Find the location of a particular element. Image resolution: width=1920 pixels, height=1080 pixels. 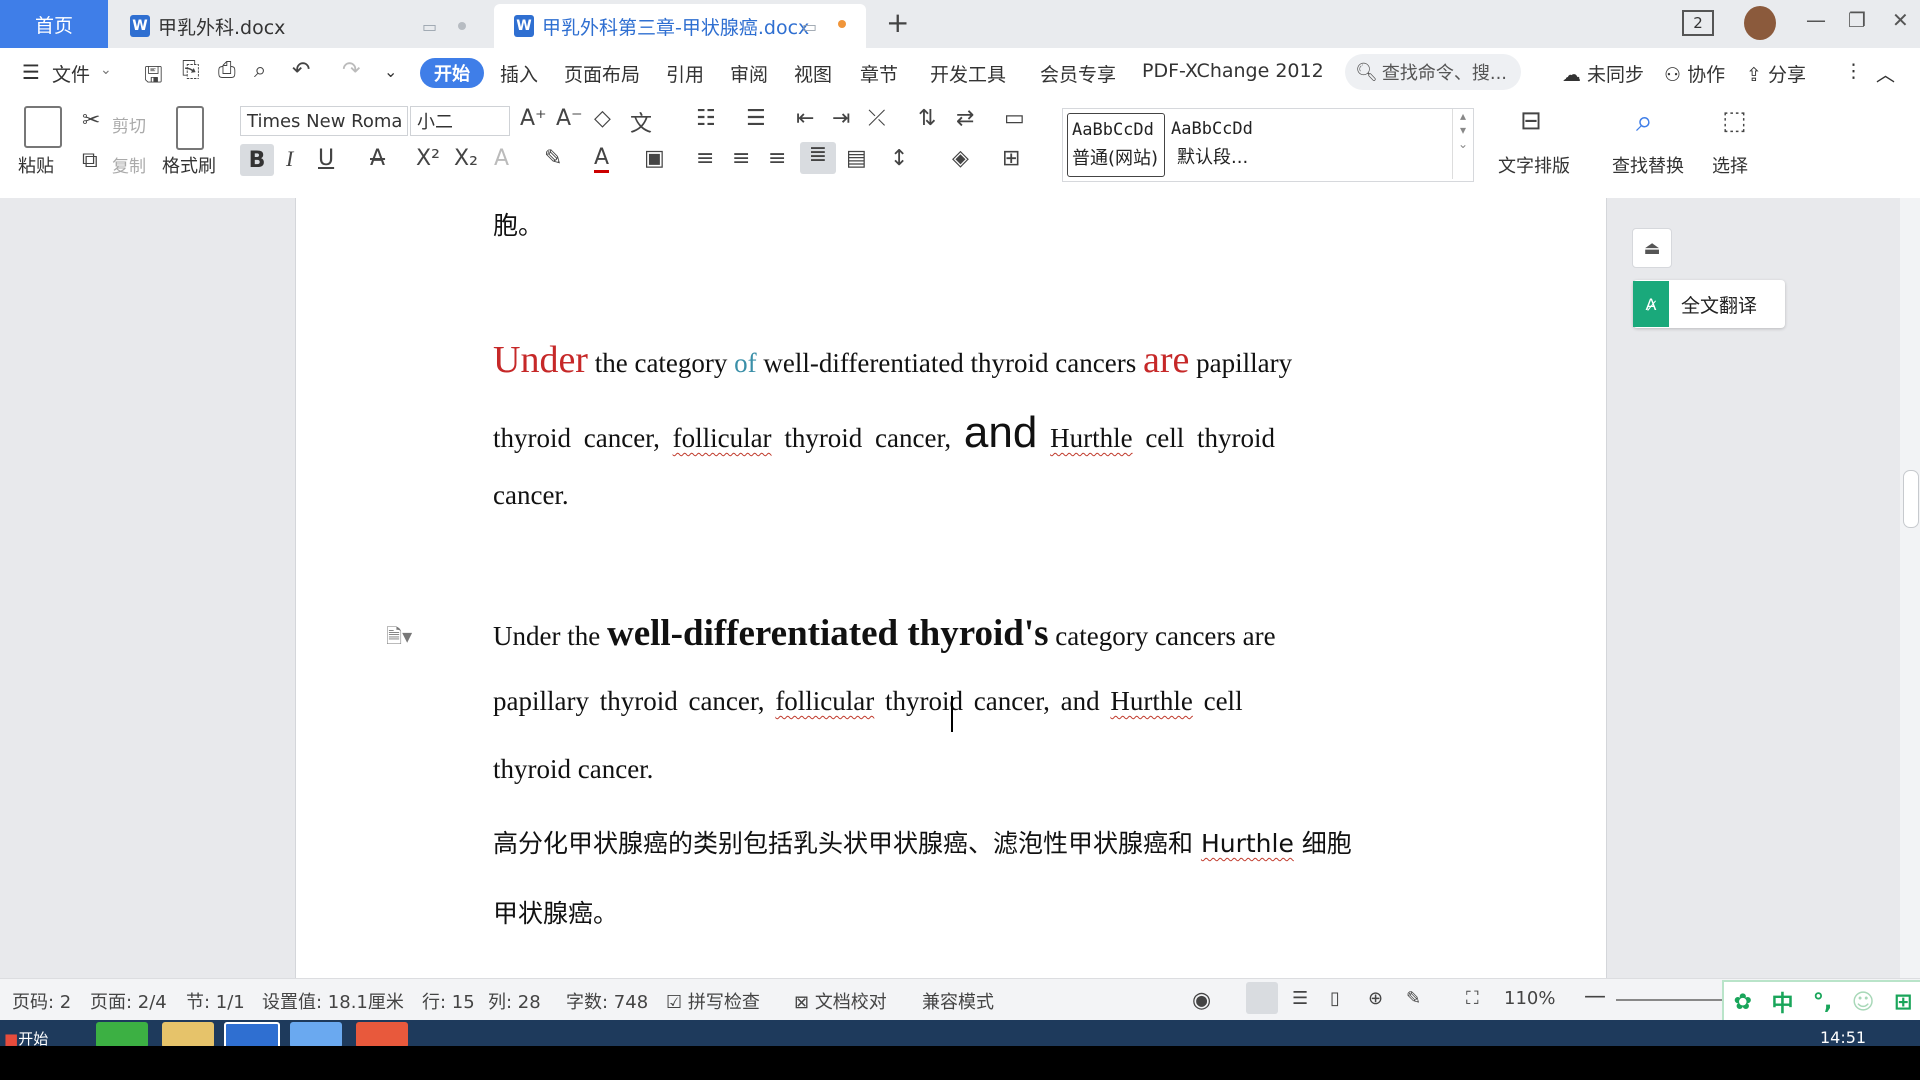

zoom-slider is located at coordinates (1671, 1000).